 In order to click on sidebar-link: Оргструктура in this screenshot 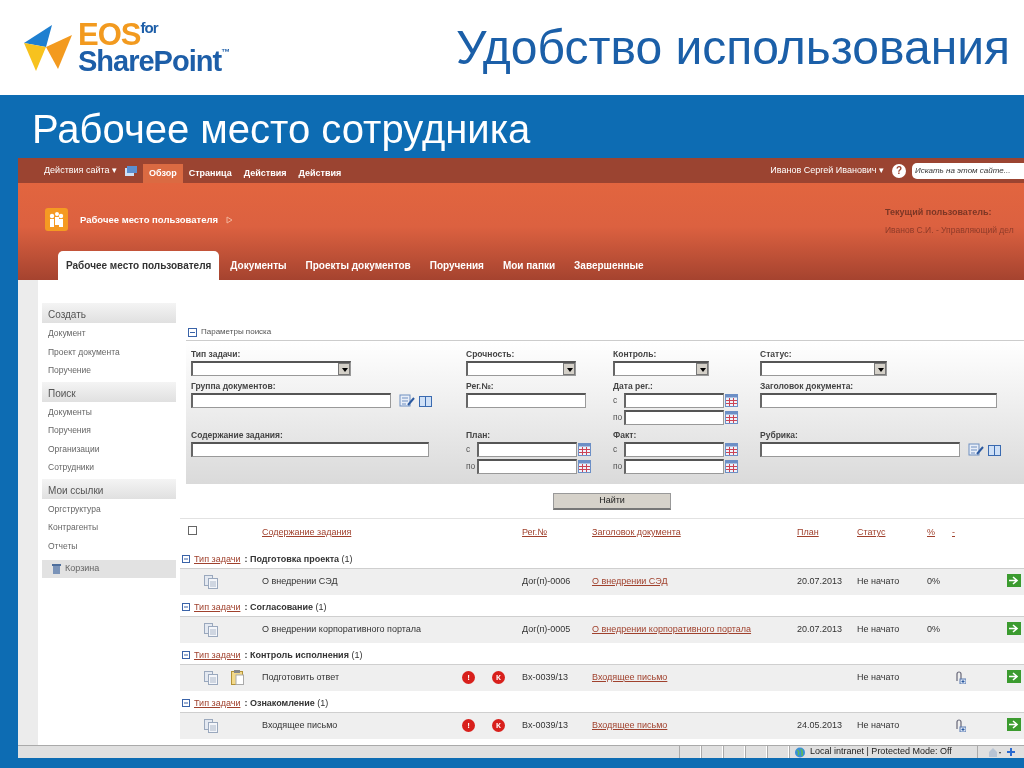, I will do `click(109, 509)`.